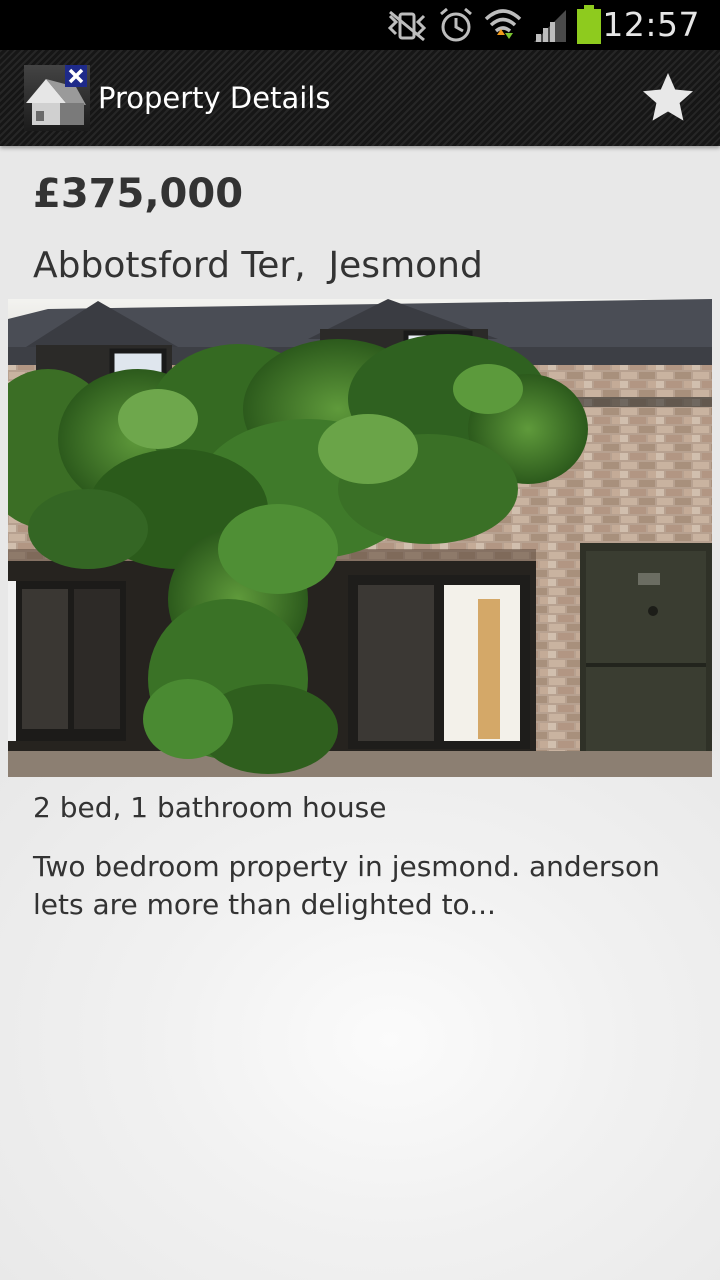 The width and height of the screenshot is (720, 1280). What do you see at coordinates (360, 25) in the screenshot?
I see `status-bar: 12:57` at bounding box center [360, 25].